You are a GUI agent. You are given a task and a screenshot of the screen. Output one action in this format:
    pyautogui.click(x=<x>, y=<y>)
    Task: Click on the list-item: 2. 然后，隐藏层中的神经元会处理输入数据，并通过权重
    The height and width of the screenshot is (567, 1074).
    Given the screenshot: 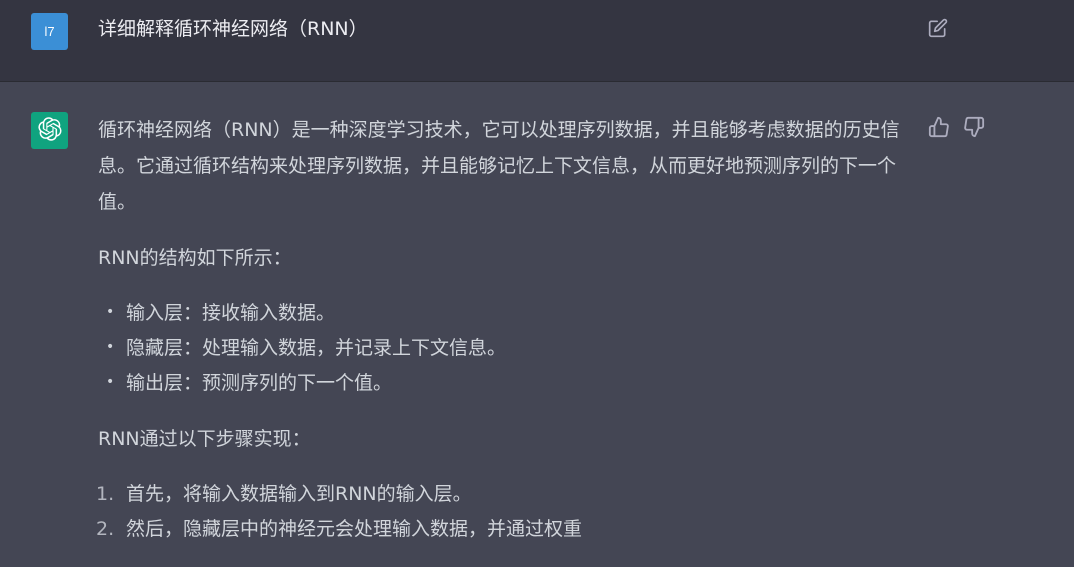 What is the action you would take?
    pyautogui.click(x=339, y=529)
    